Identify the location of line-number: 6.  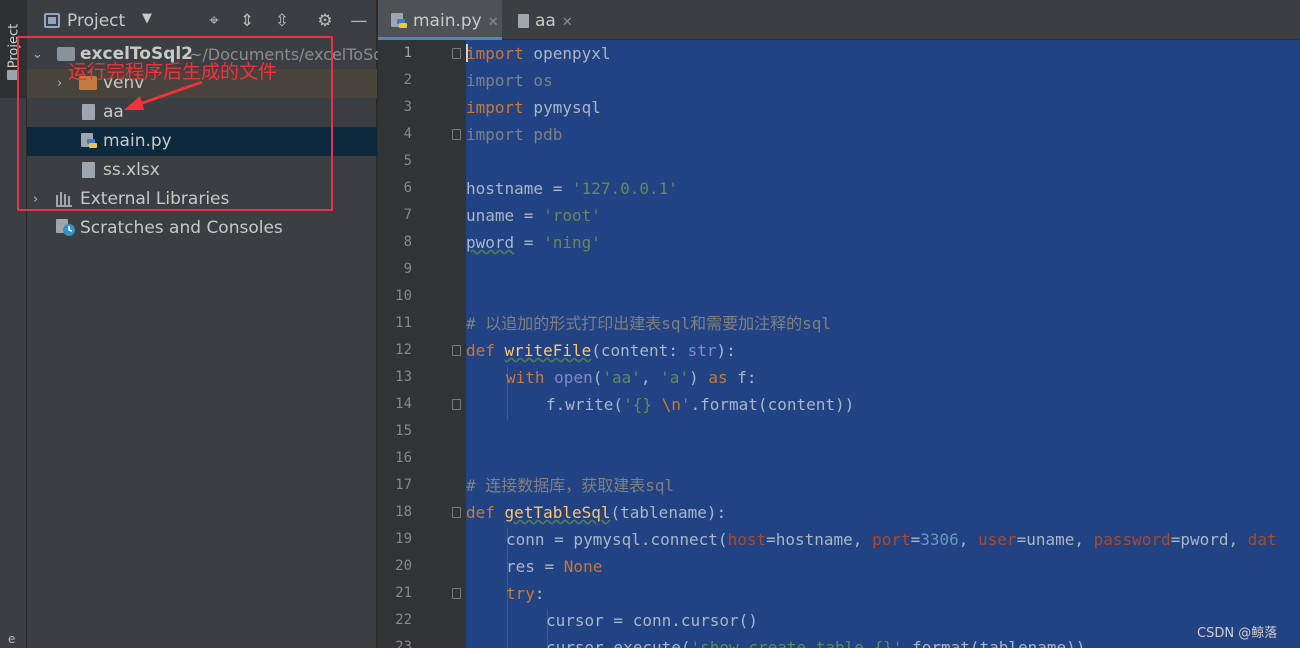
(407, 188).